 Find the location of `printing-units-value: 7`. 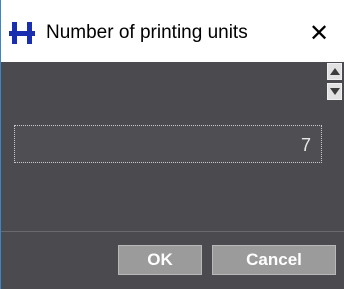

printing-units-value: 7 is located at coordinates (305, 145).